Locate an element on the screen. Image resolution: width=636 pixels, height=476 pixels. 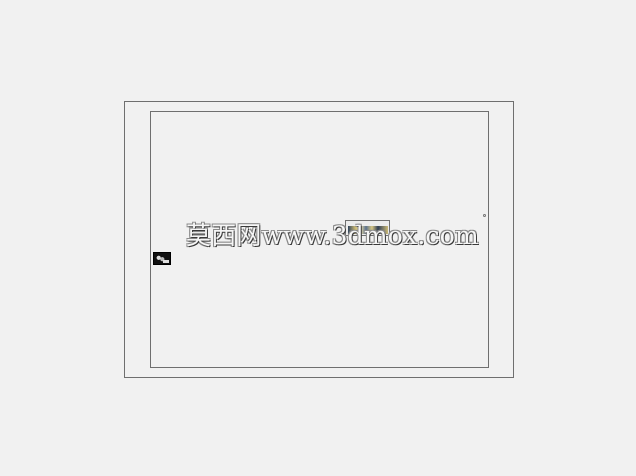
image-thumbnail-icon is located at coordinates (162, 258).